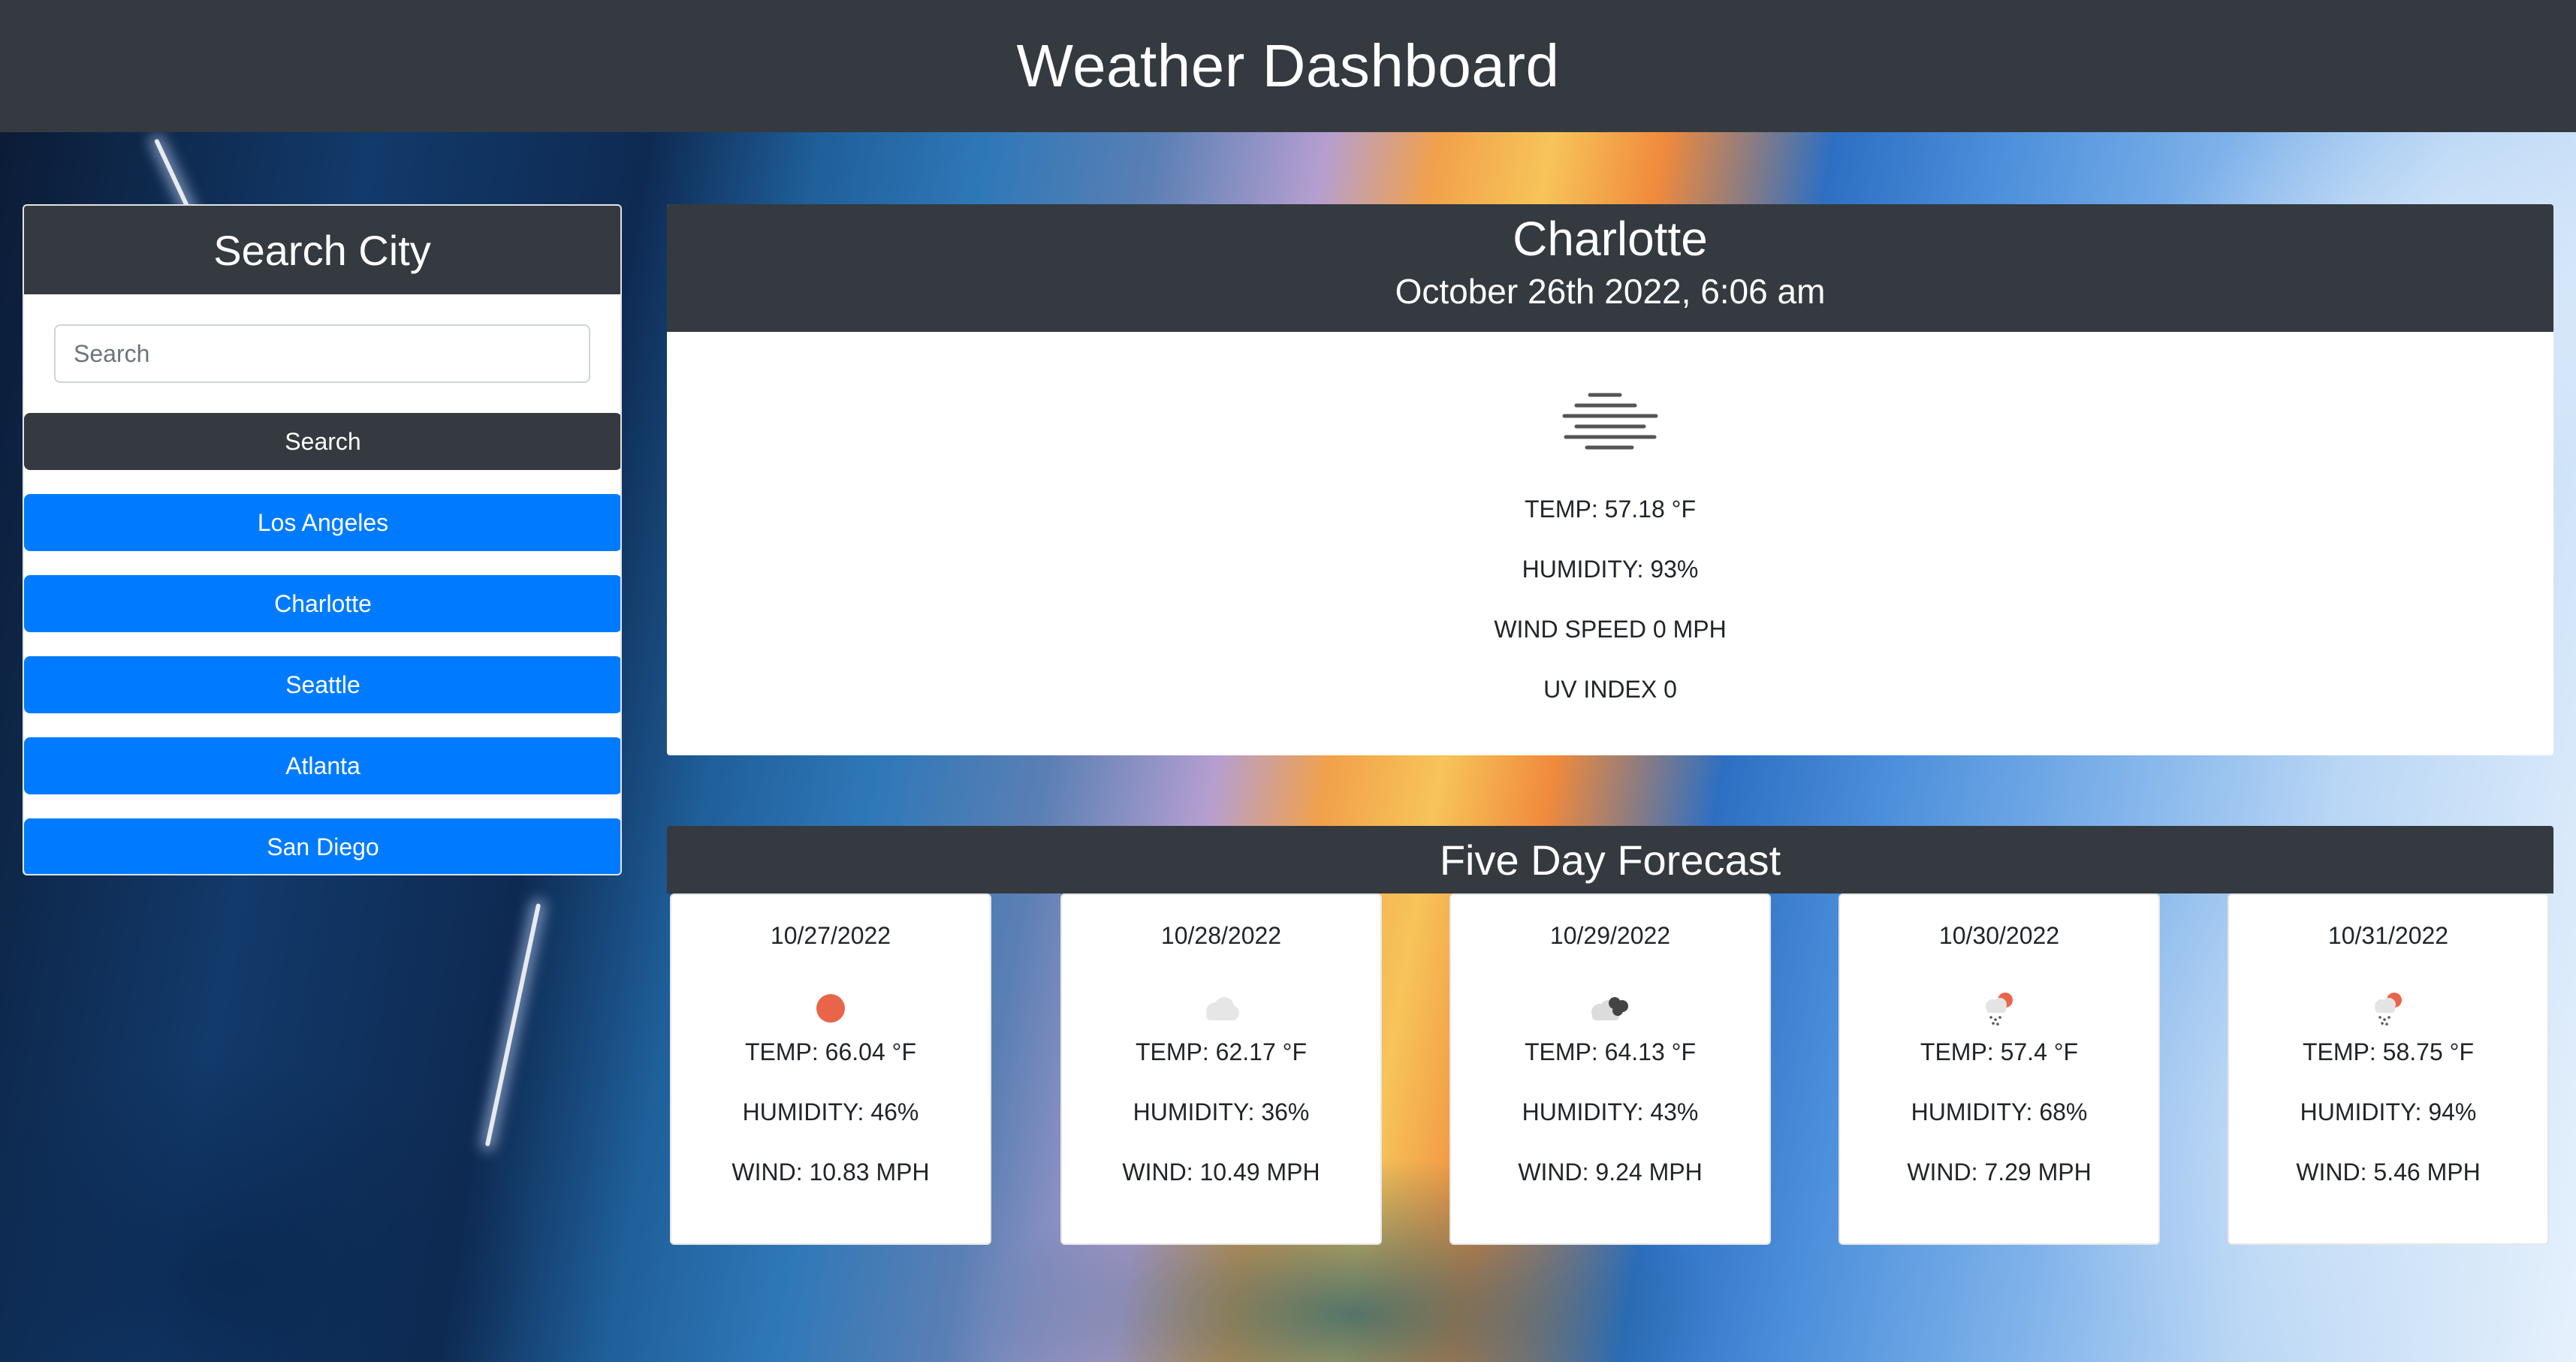 The width and height of the screenshot is (2576, 1362). Describe the element at coordinates (1610, 1008) in the screenshot. I see `broken-clouds-icon` at that location.